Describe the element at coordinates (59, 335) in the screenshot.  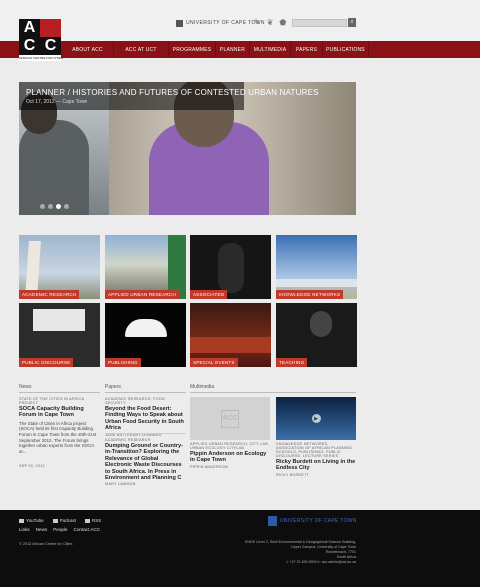
I see `tile-public-discourse: PUBLIC DISCOURSE` at that location.